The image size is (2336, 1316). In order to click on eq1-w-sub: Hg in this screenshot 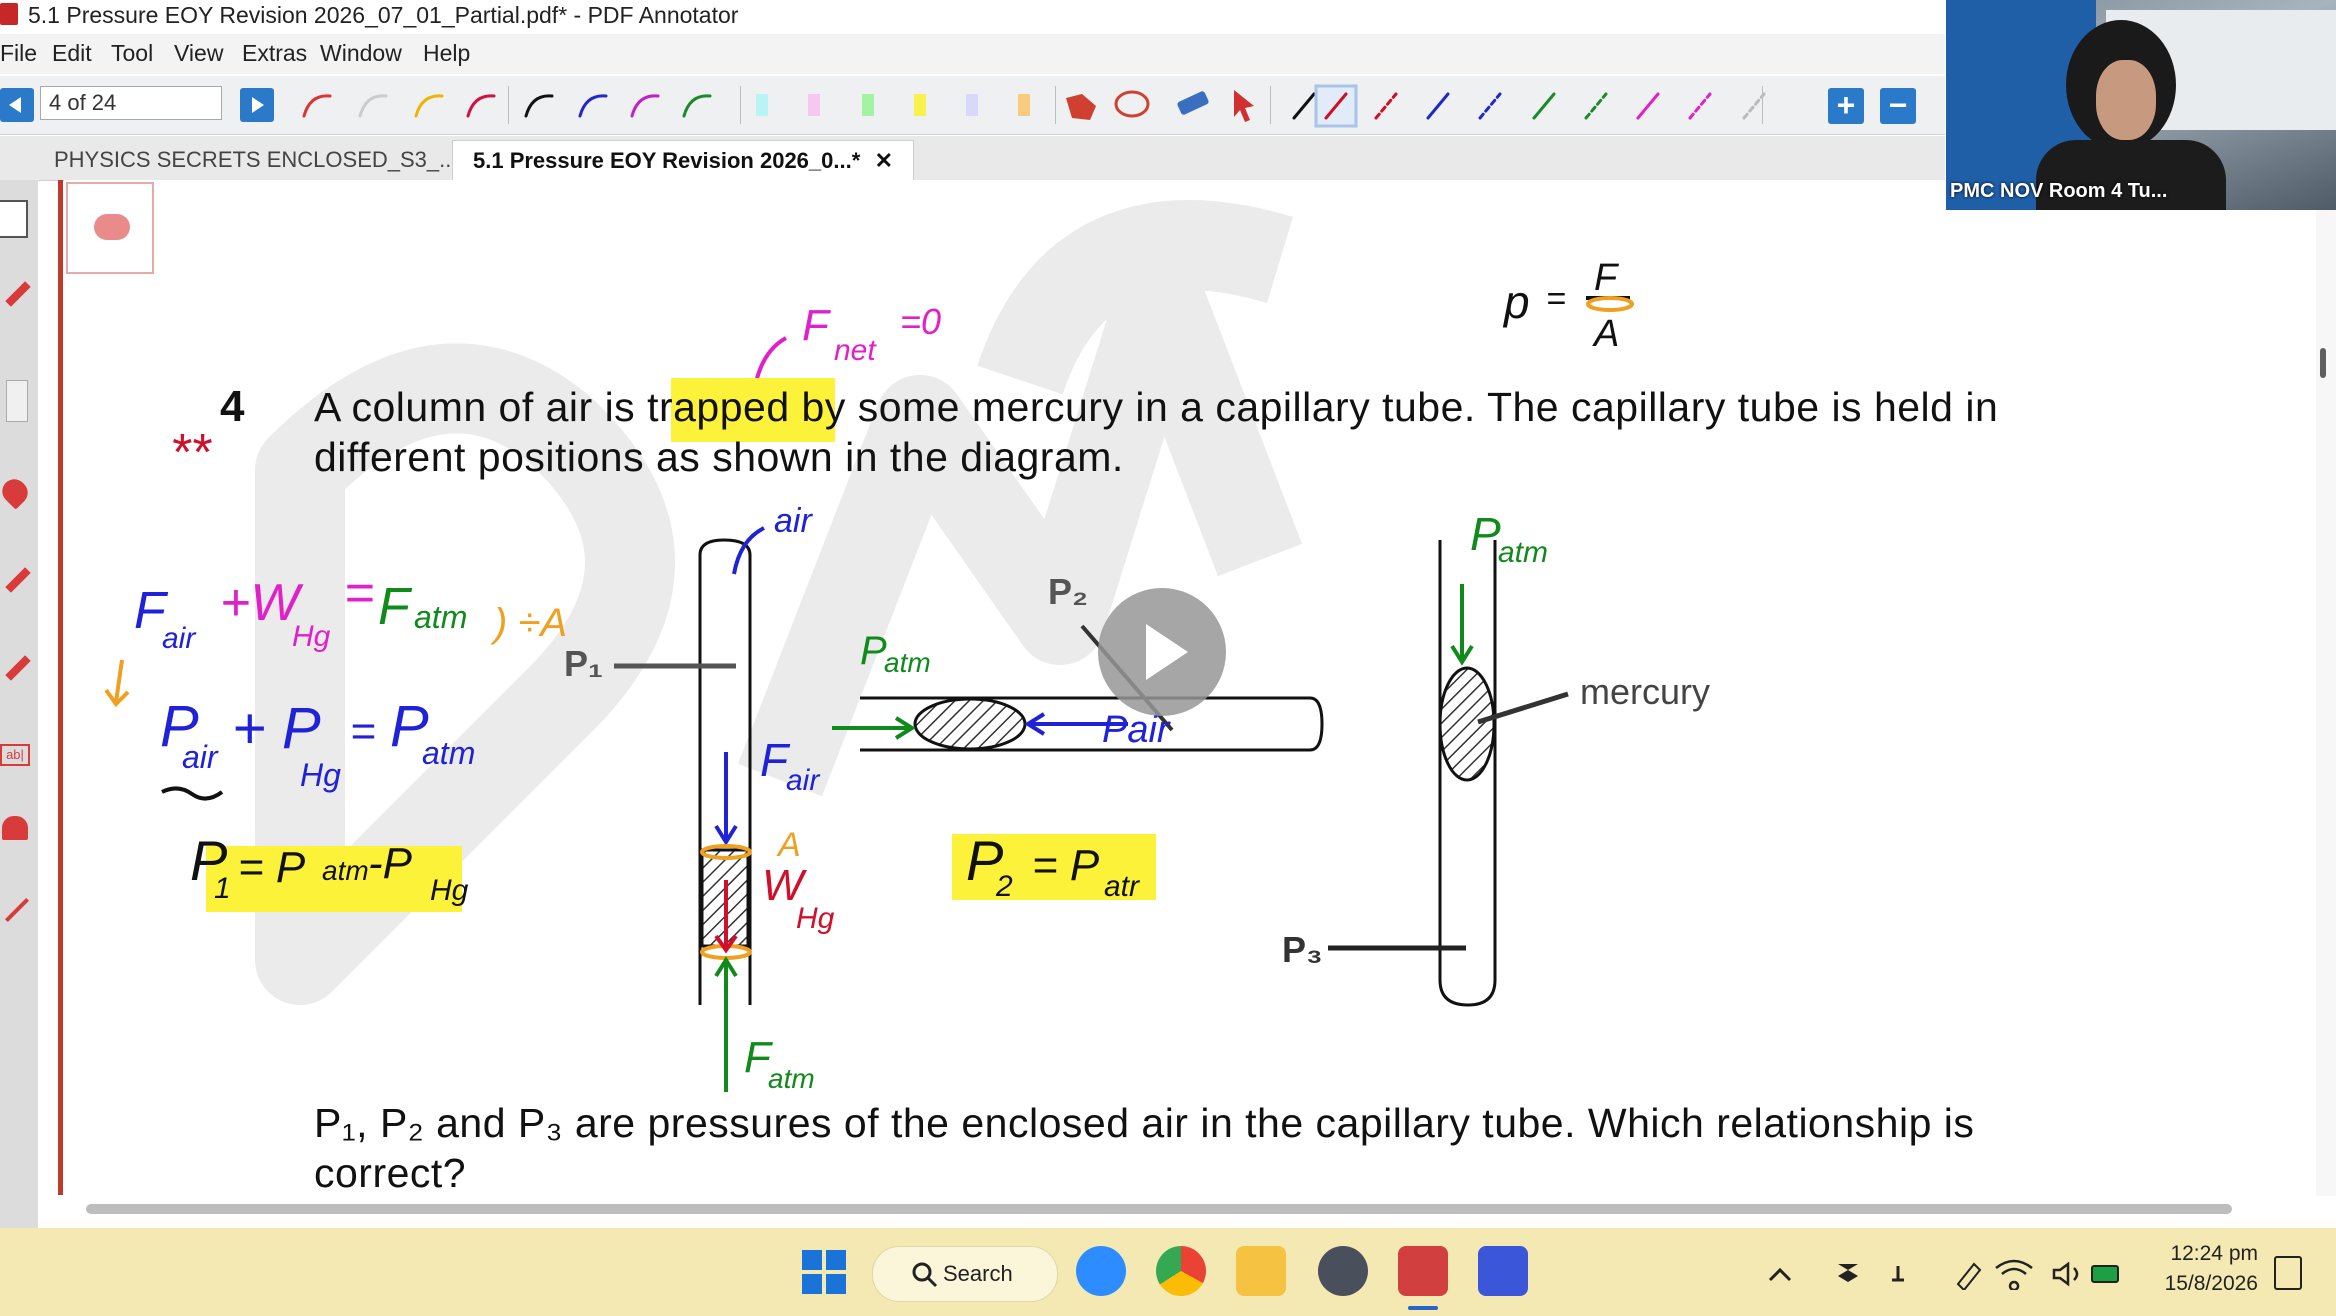, I will do `click(311, 636)`.